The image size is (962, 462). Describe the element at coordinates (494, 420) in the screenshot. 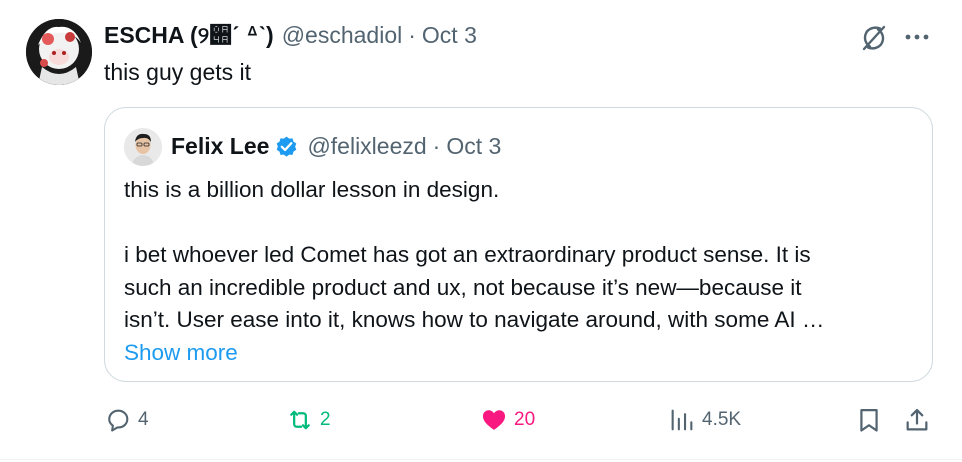

I see `heart-icon` at that location.